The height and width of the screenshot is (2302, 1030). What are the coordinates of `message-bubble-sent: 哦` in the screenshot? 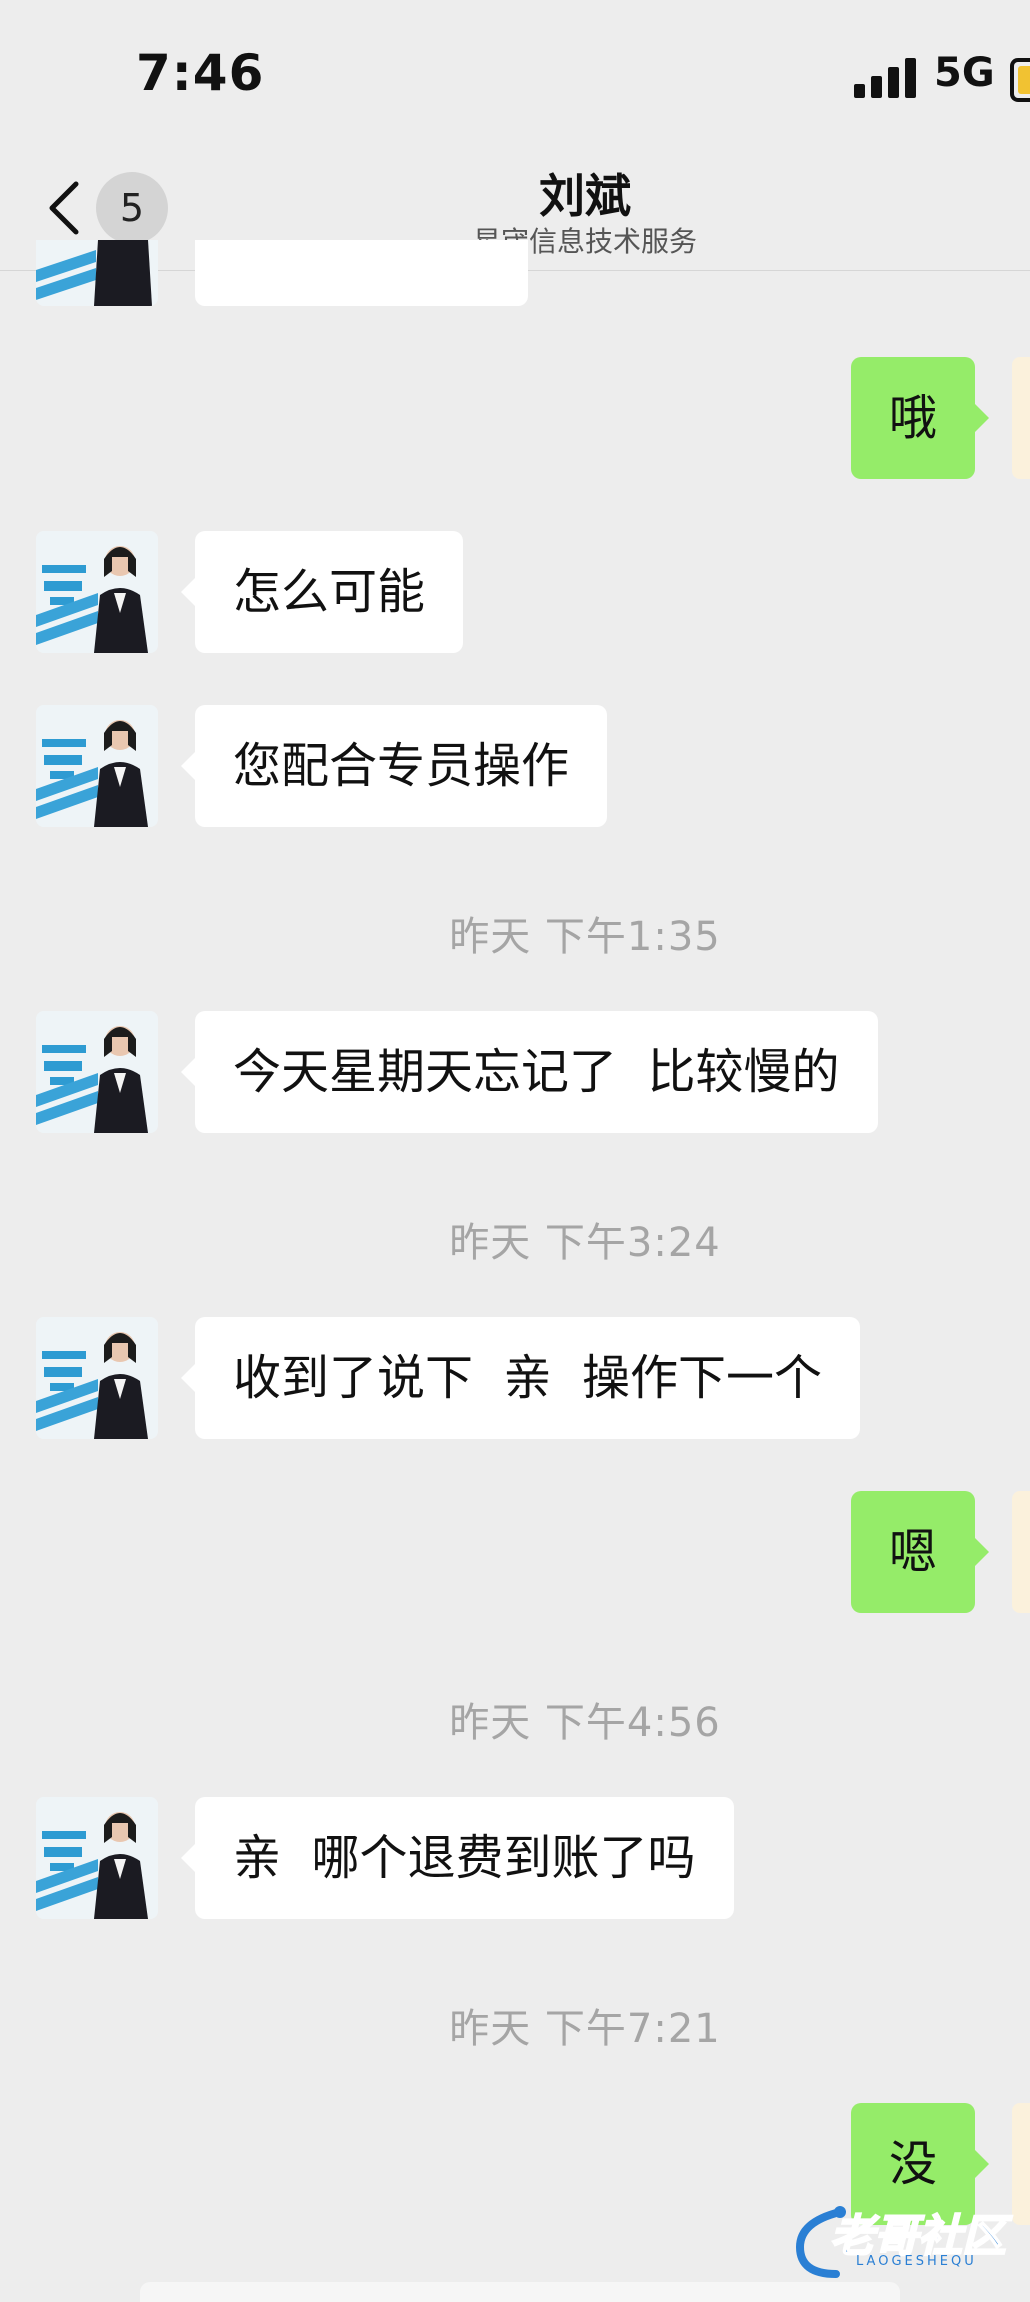 It's located at (920, 418).